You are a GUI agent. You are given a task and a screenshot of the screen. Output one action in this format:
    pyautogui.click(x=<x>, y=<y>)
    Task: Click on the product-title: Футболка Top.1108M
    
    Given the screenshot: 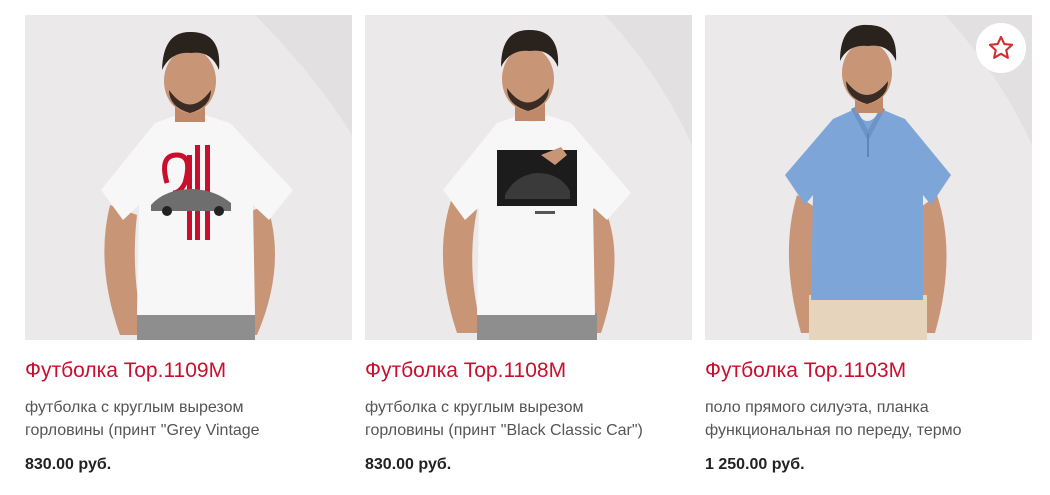 What is the action you would take?
    pyautogui.click(x=465, y=371)
    